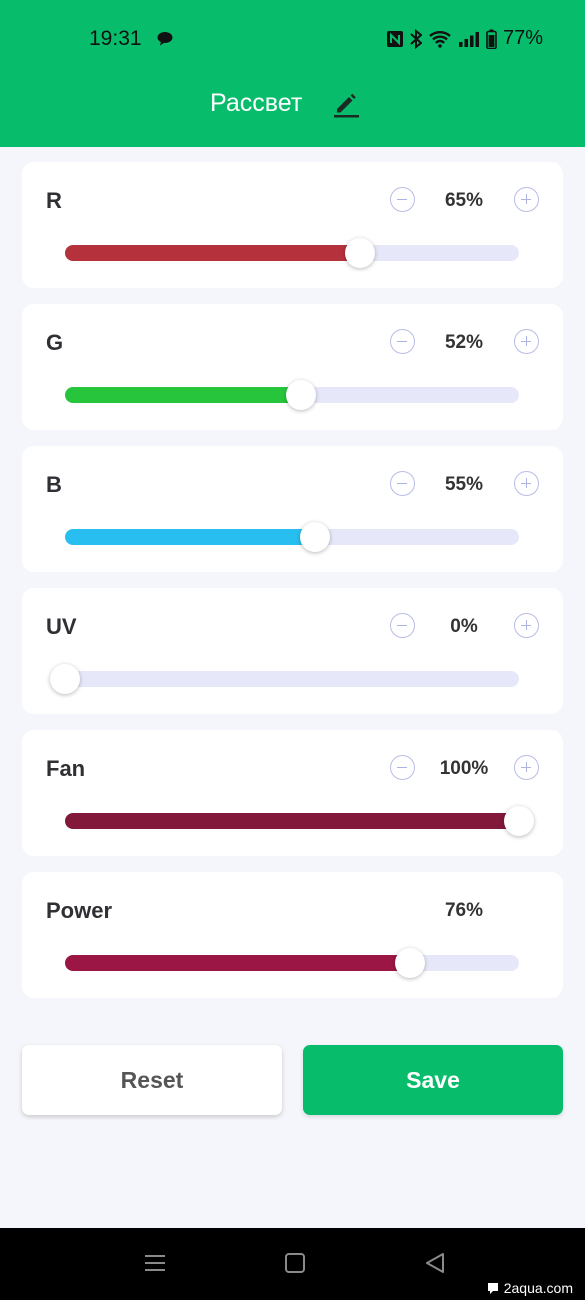 This screenshot has width=585, height=1300. I want to click on message-icon, so click(165, 41).